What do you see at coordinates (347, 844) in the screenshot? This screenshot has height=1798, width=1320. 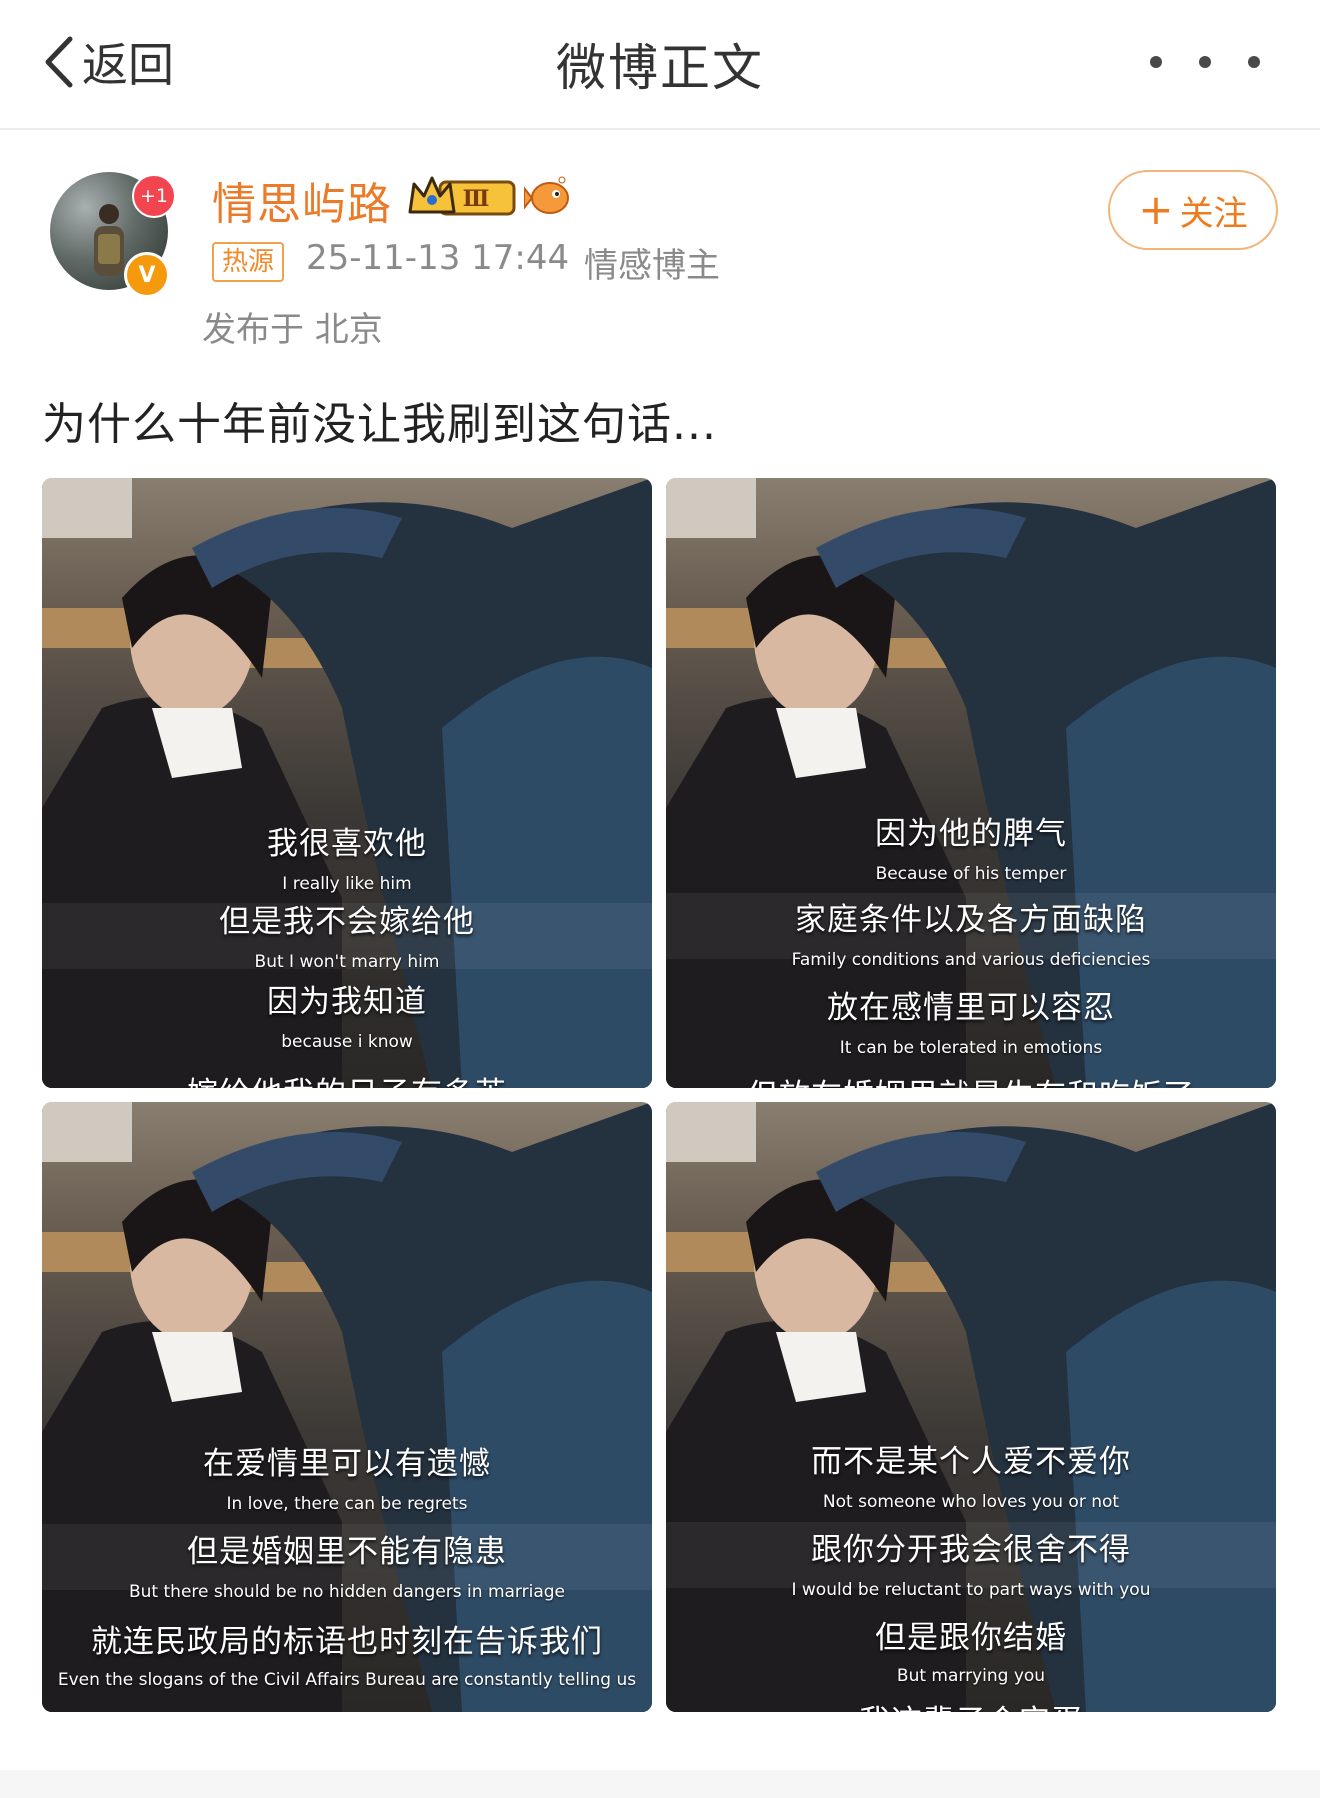 I see `caption-cn: 我很喜欢他` at bounding box center [347, 844].